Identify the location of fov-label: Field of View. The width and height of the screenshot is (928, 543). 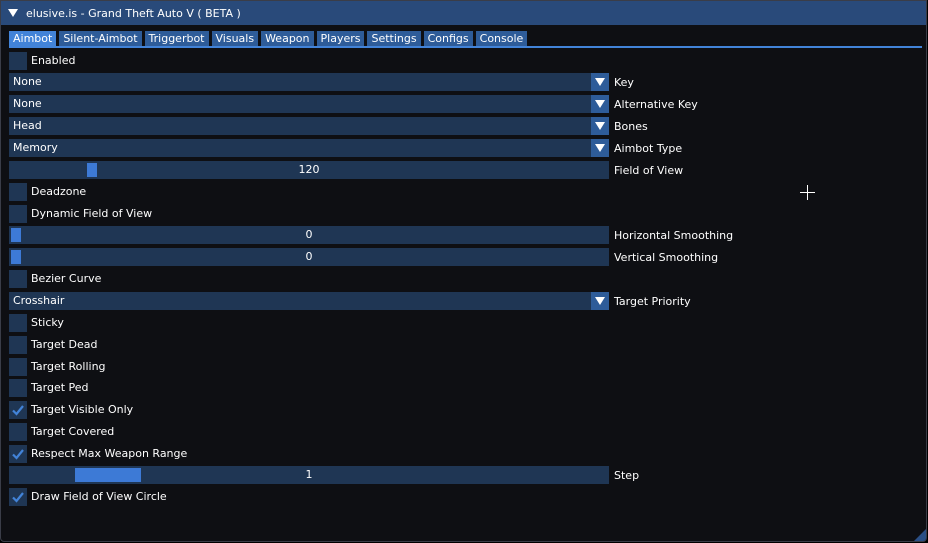
(649, 170).